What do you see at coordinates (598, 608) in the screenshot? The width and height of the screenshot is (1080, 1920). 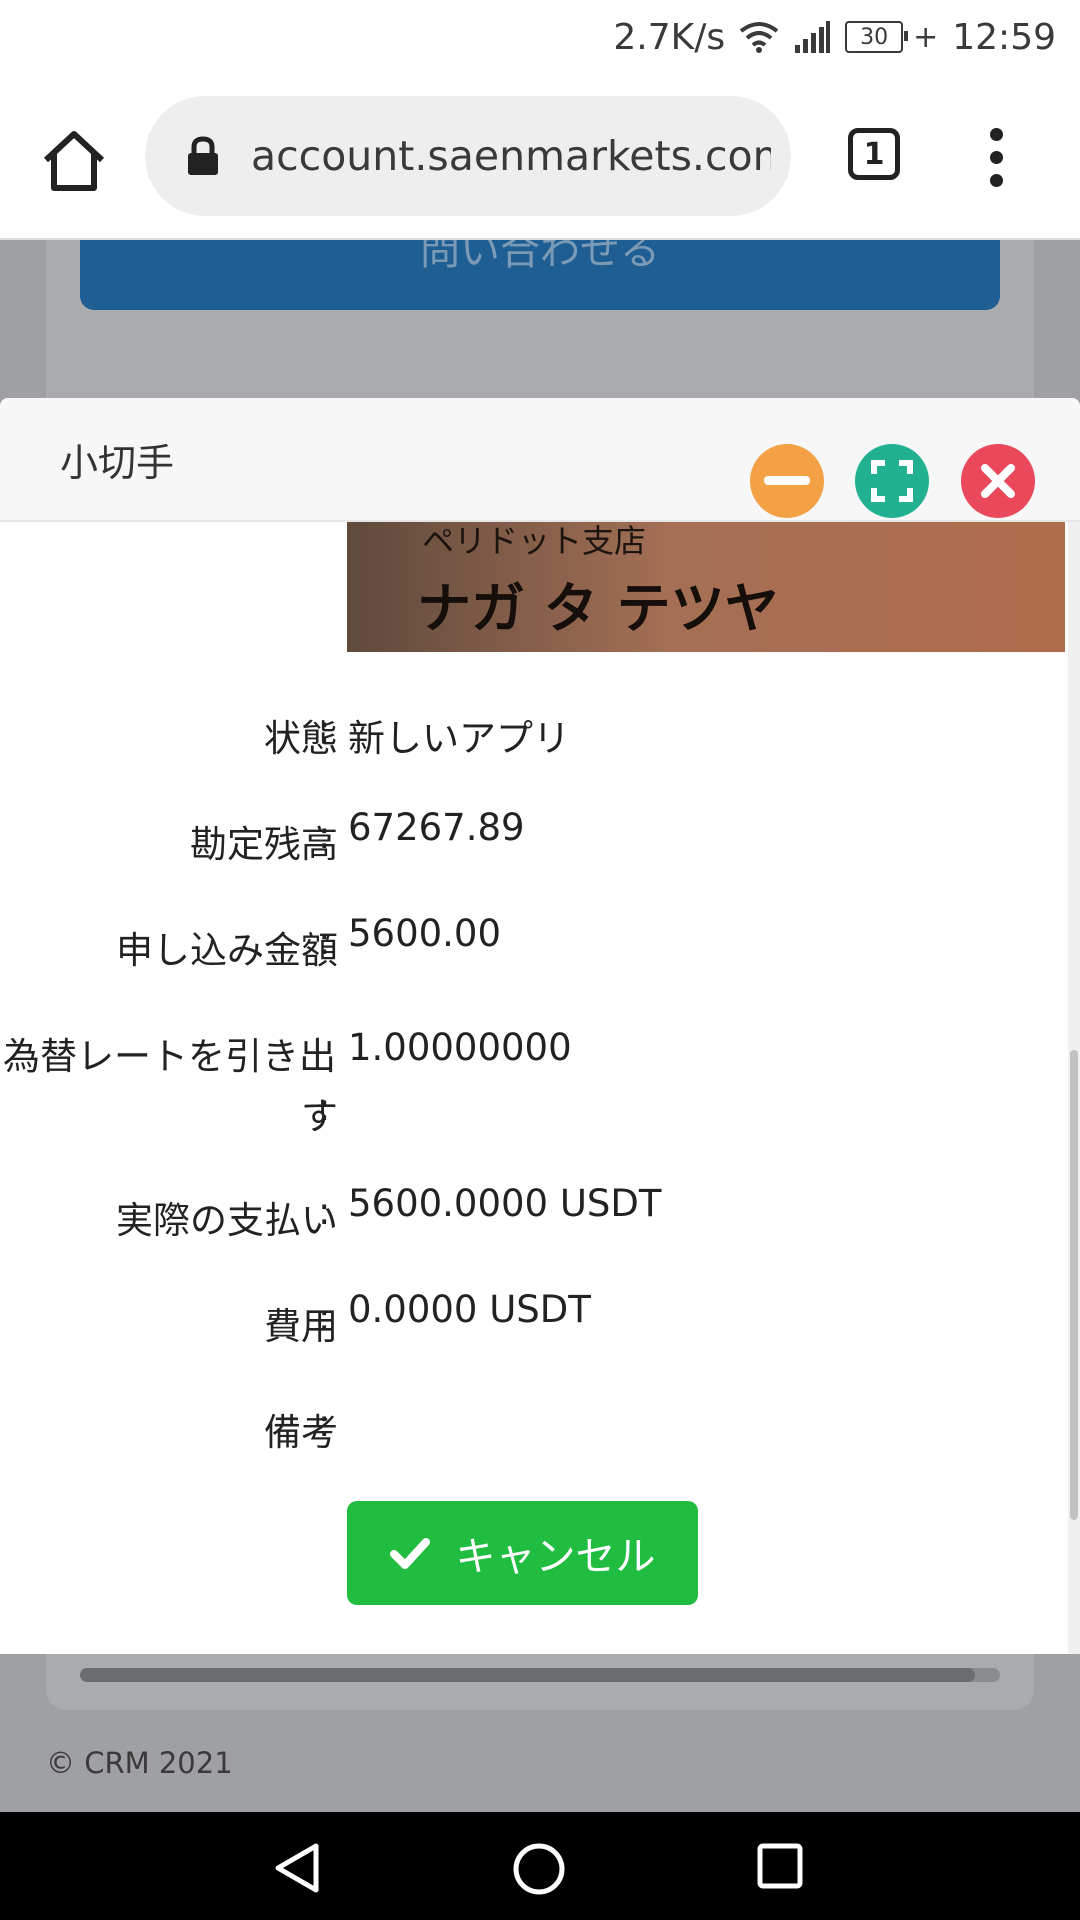 I see `photo-text-name: ナガ タ テツヤ` at bounding box center [598, 608].